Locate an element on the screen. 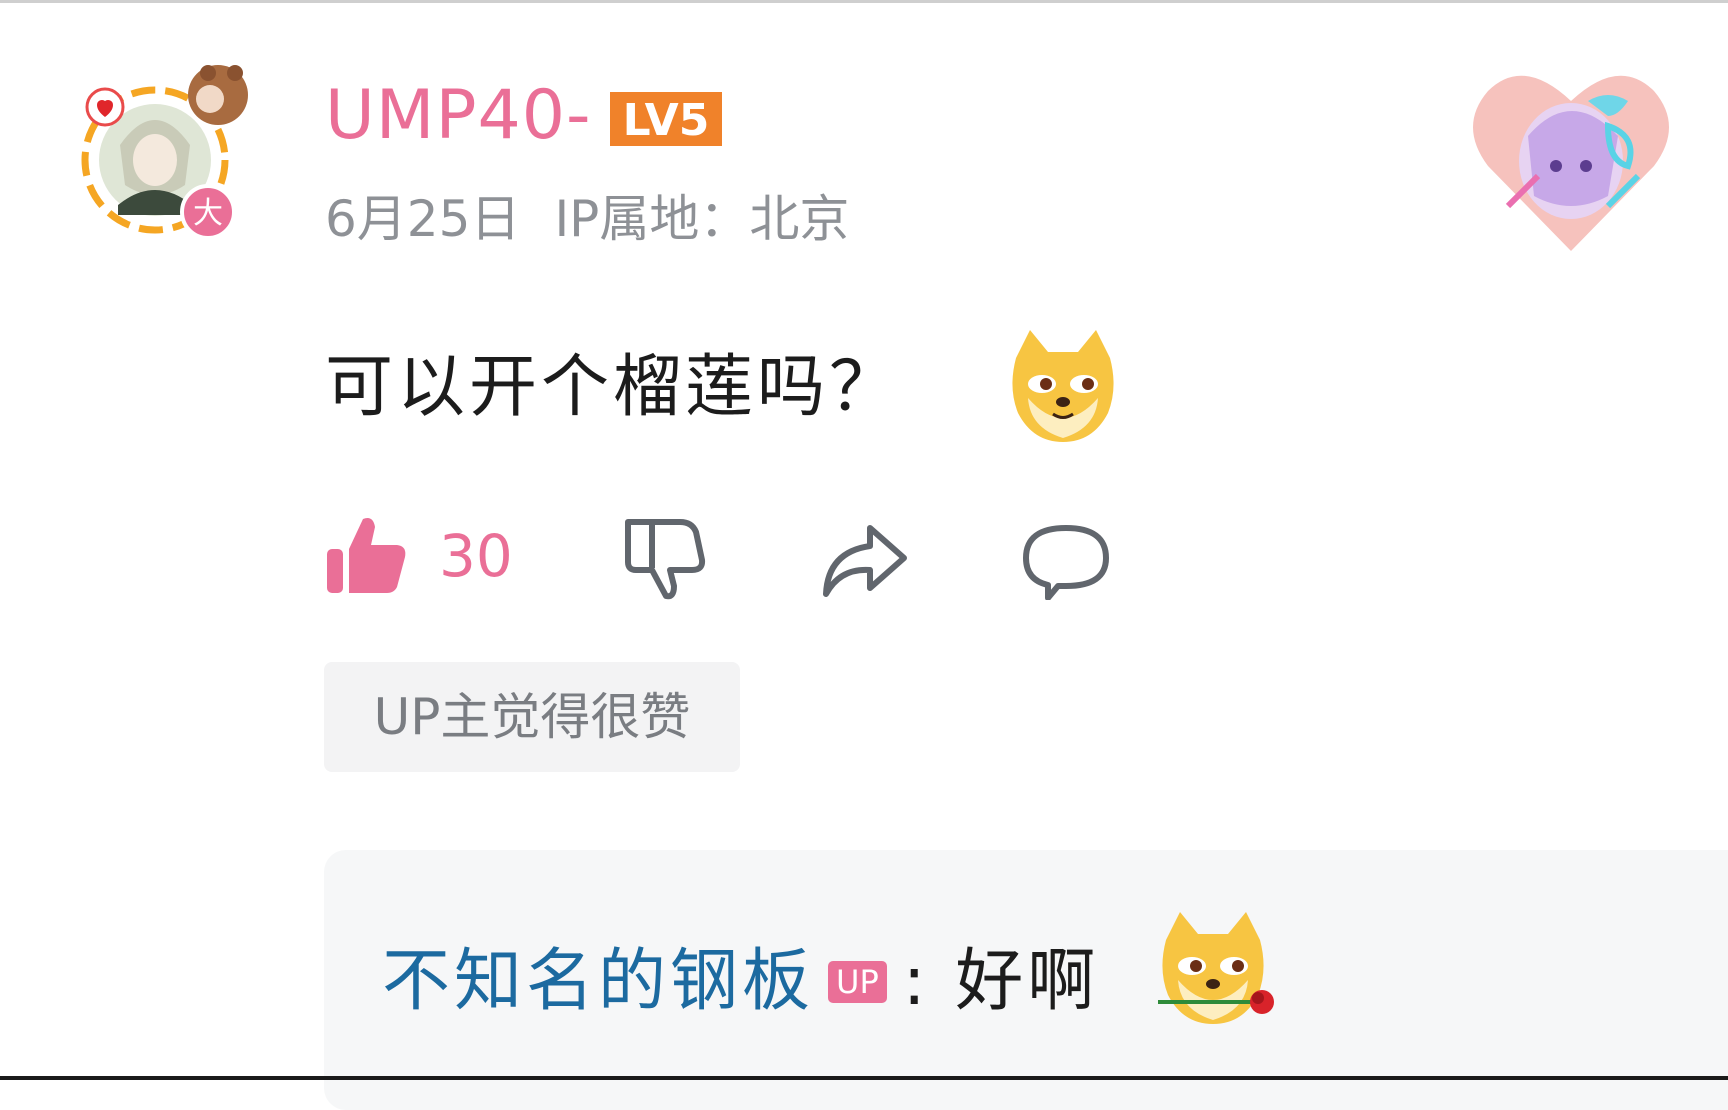  avatar-badge-text: 大 is located at coordinates (208, 213).